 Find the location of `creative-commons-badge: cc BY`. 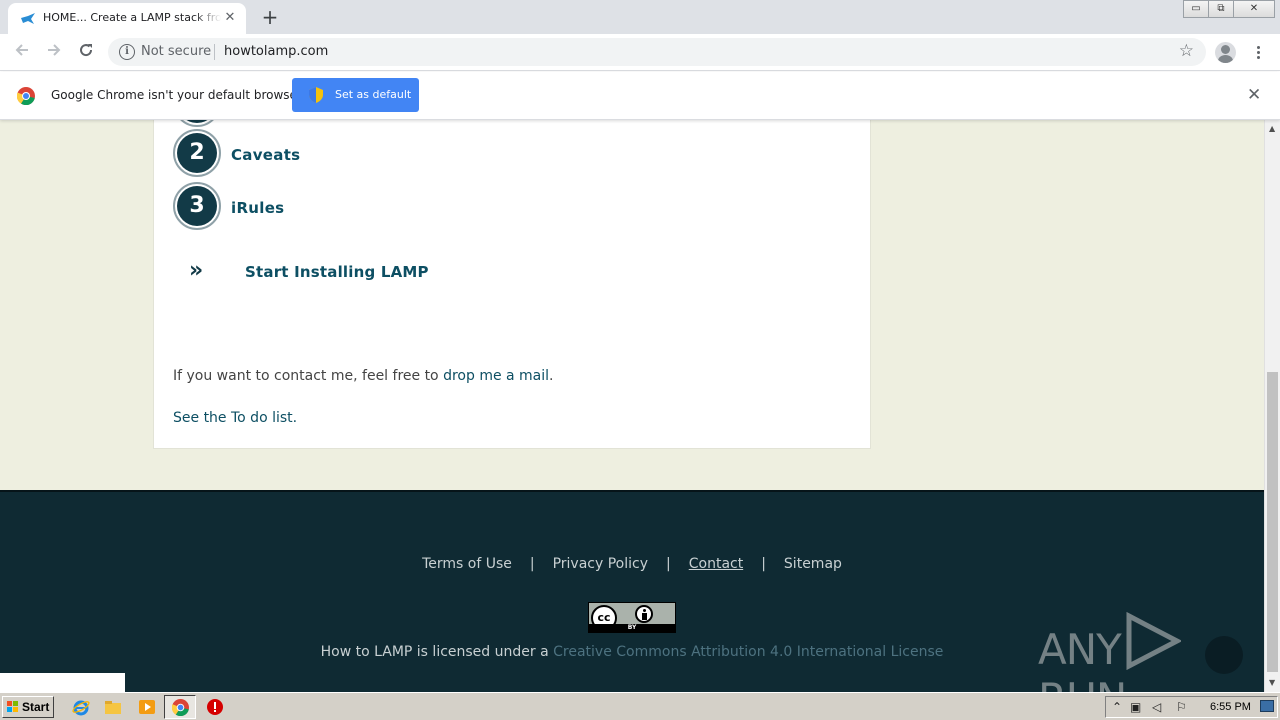

creative-commons-badge: cc BY is located at coordinates (632, 617).